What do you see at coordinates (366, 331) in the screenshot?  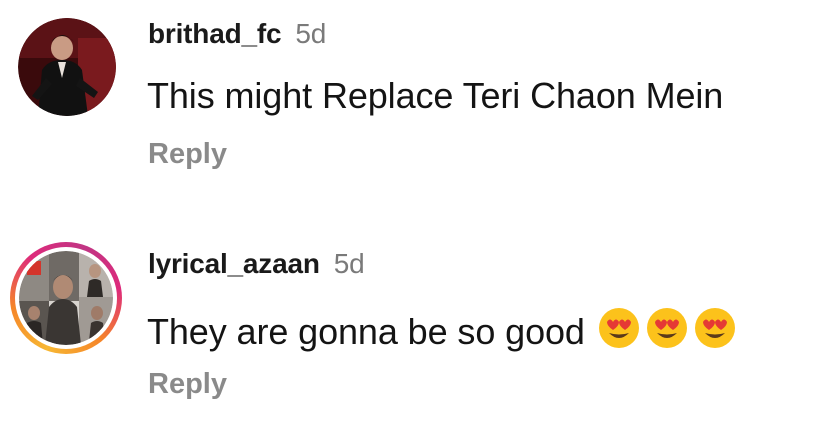 I see `comment-text: They are gonna be so good` at bounding box center [366, 331].